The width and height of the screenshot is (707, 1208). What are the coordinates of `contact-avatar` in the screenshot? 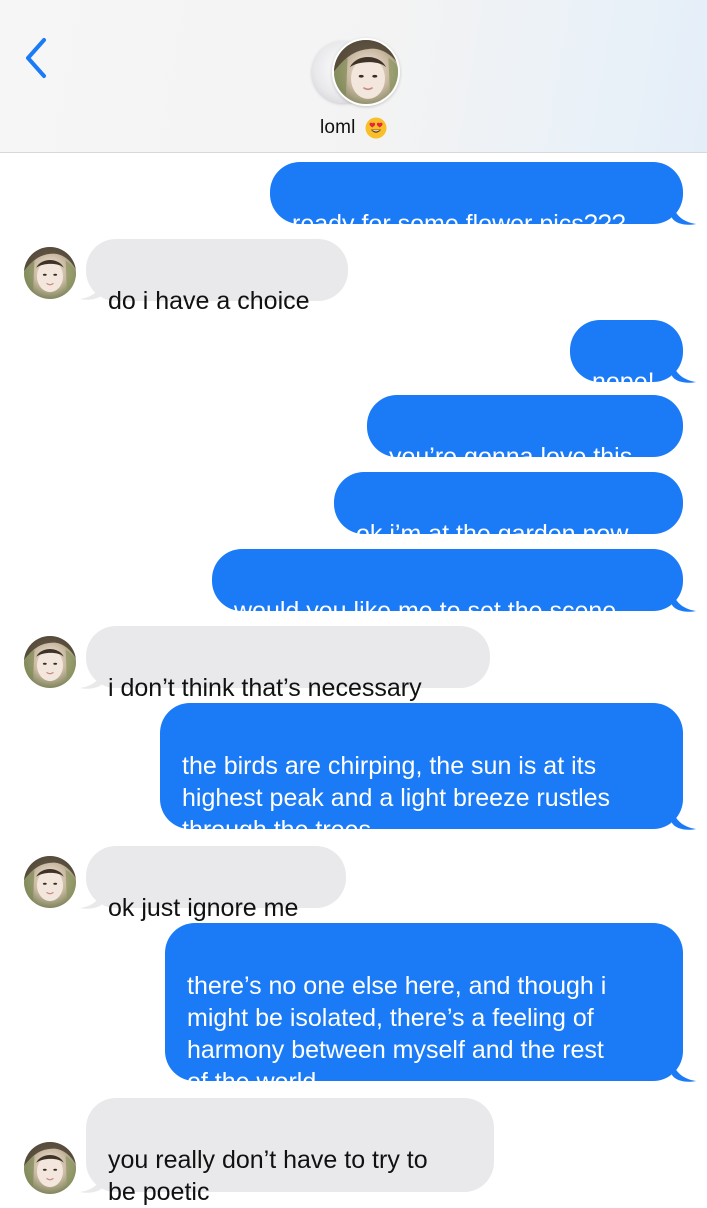 It's located at (356, 73).